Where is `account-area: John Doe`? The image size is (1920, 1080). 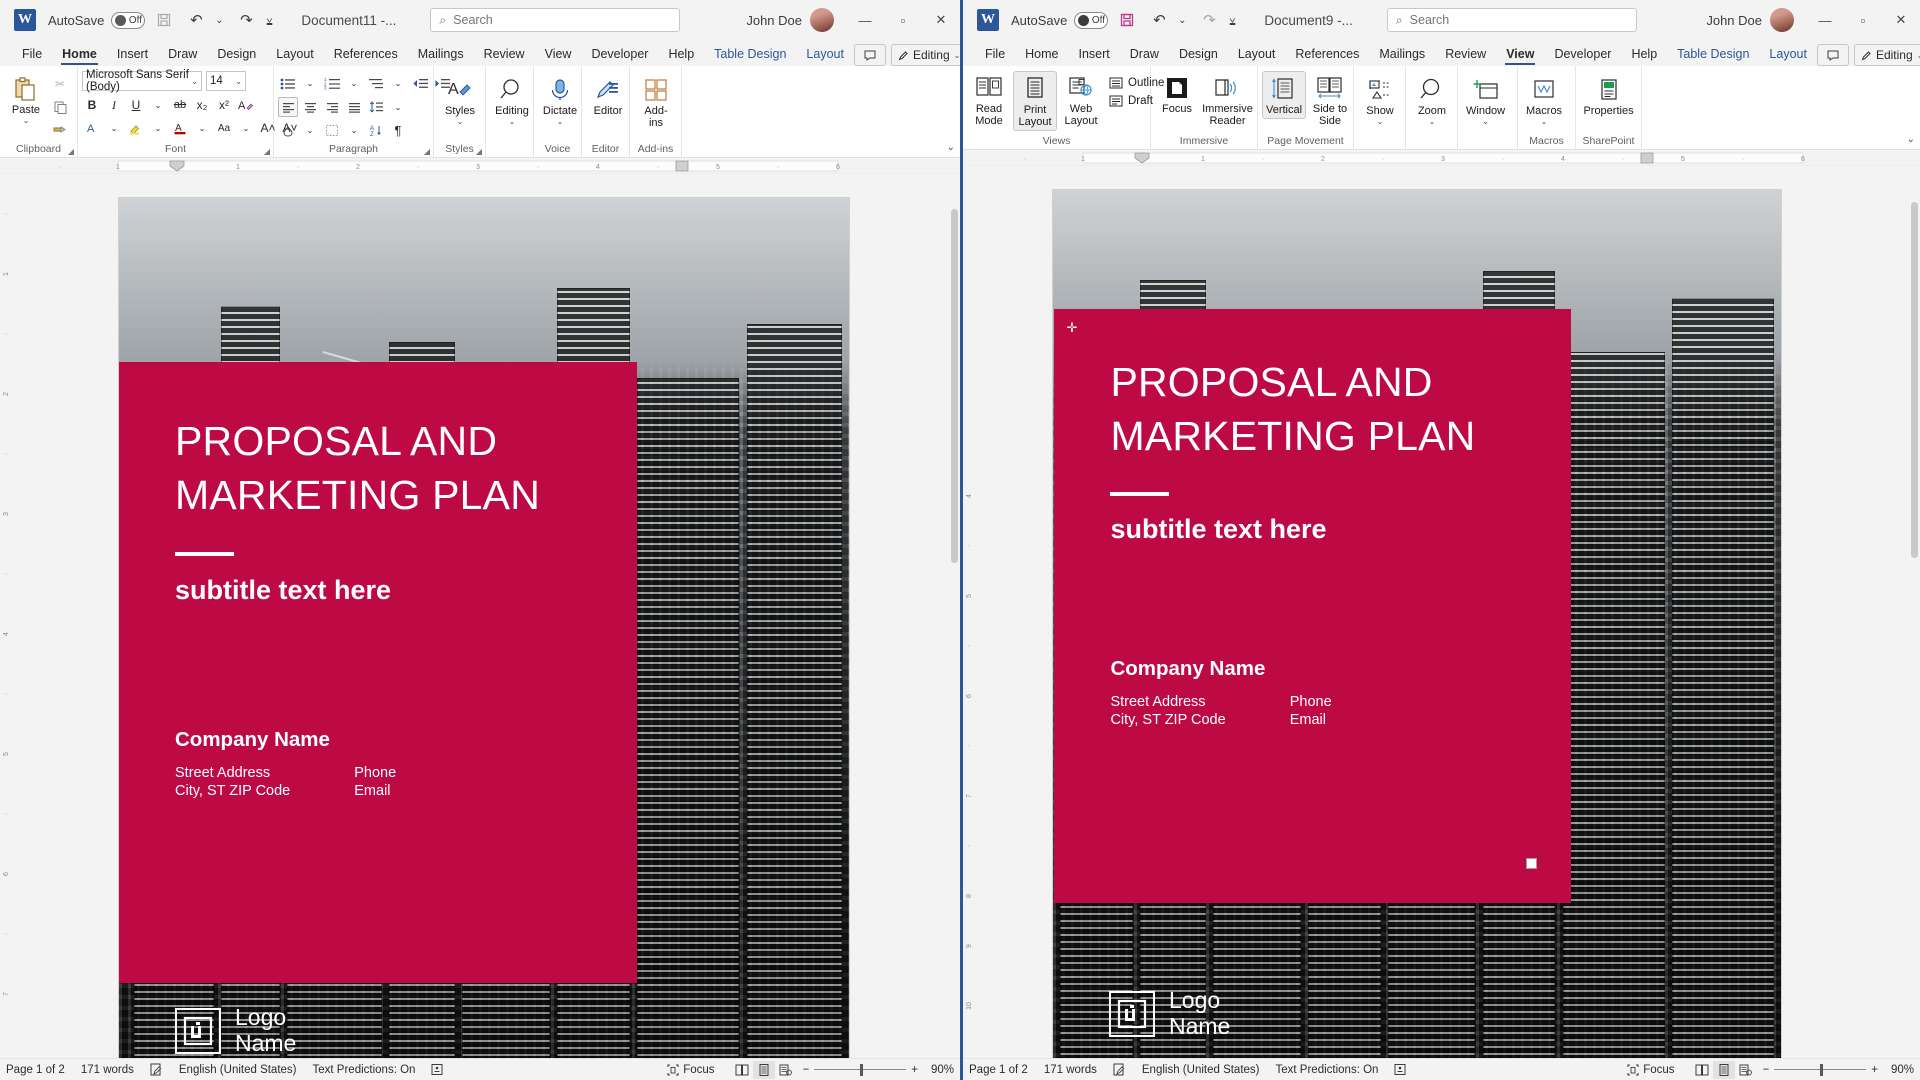 account-area: John Doe is located at coordinates (1750, 20).